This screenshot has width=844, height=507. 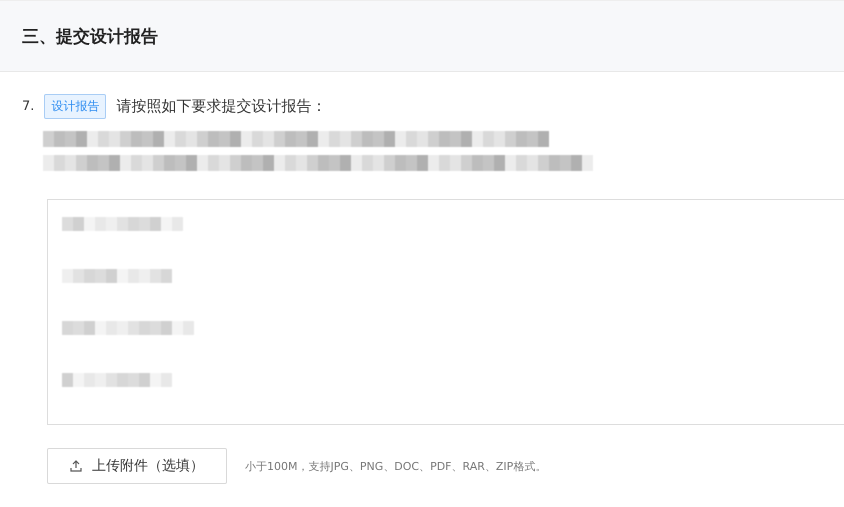 I want to click on question-number: 7., so click(x=28, y=106).